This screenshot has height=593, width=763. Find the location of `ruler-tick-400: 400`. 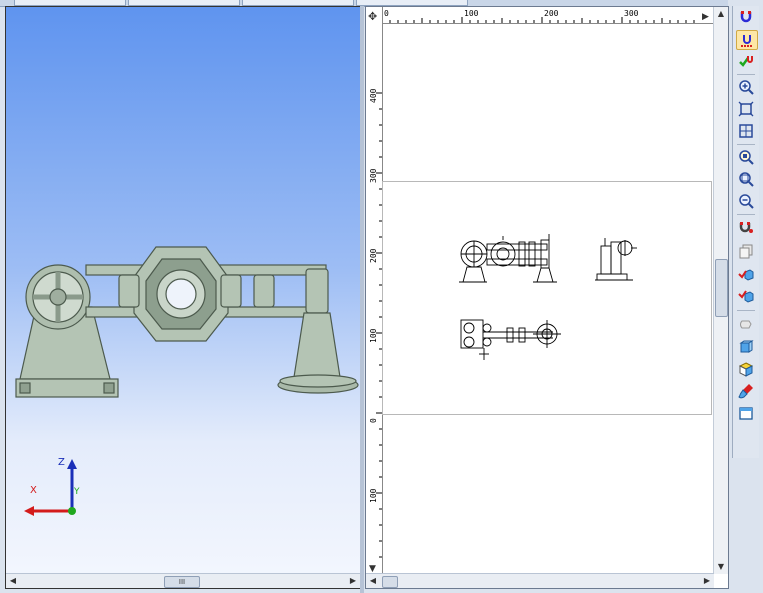

ruler-tick-400: 400 is located at coordinates (373, 95).